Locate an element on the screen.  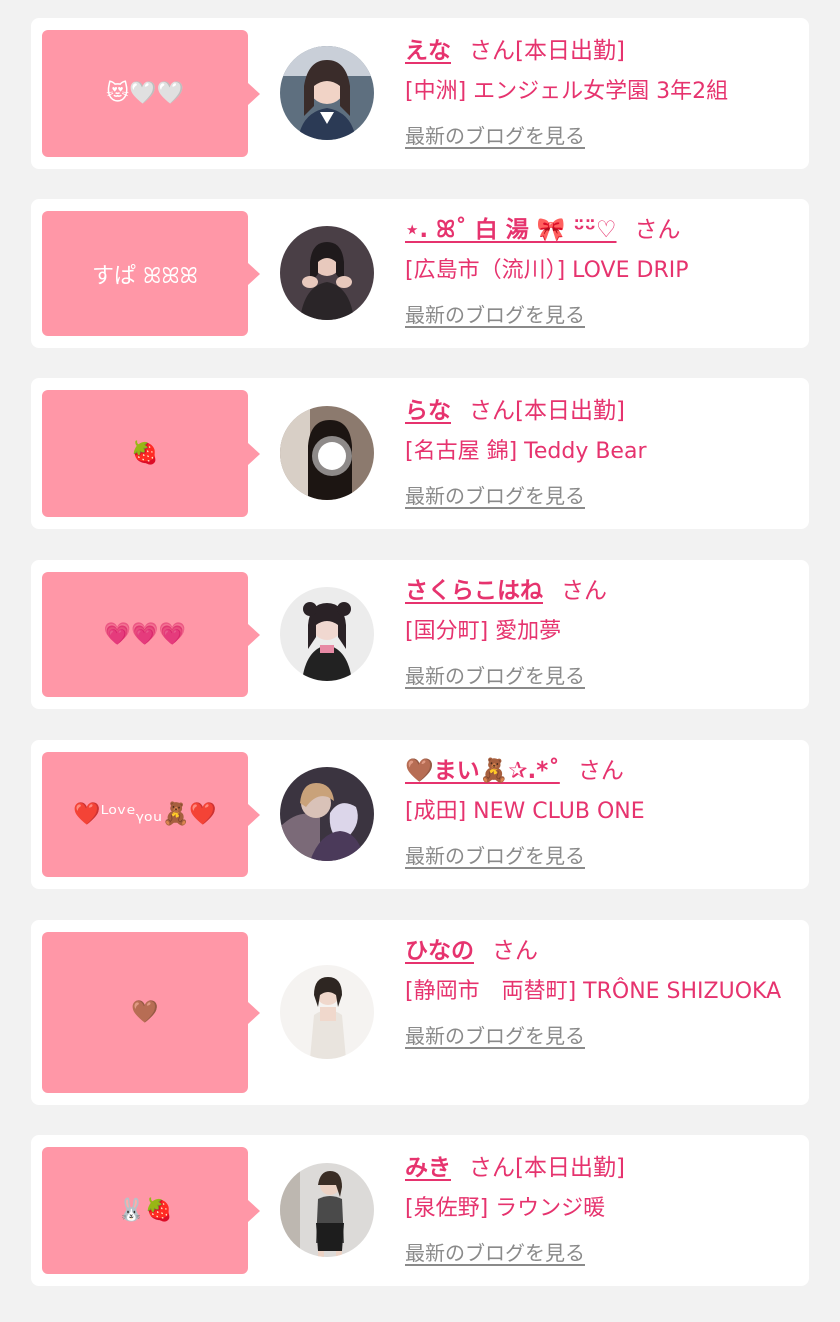
shop-name: [広島市（流川）] LOVE DRIP is located at coordinates (547, 270).